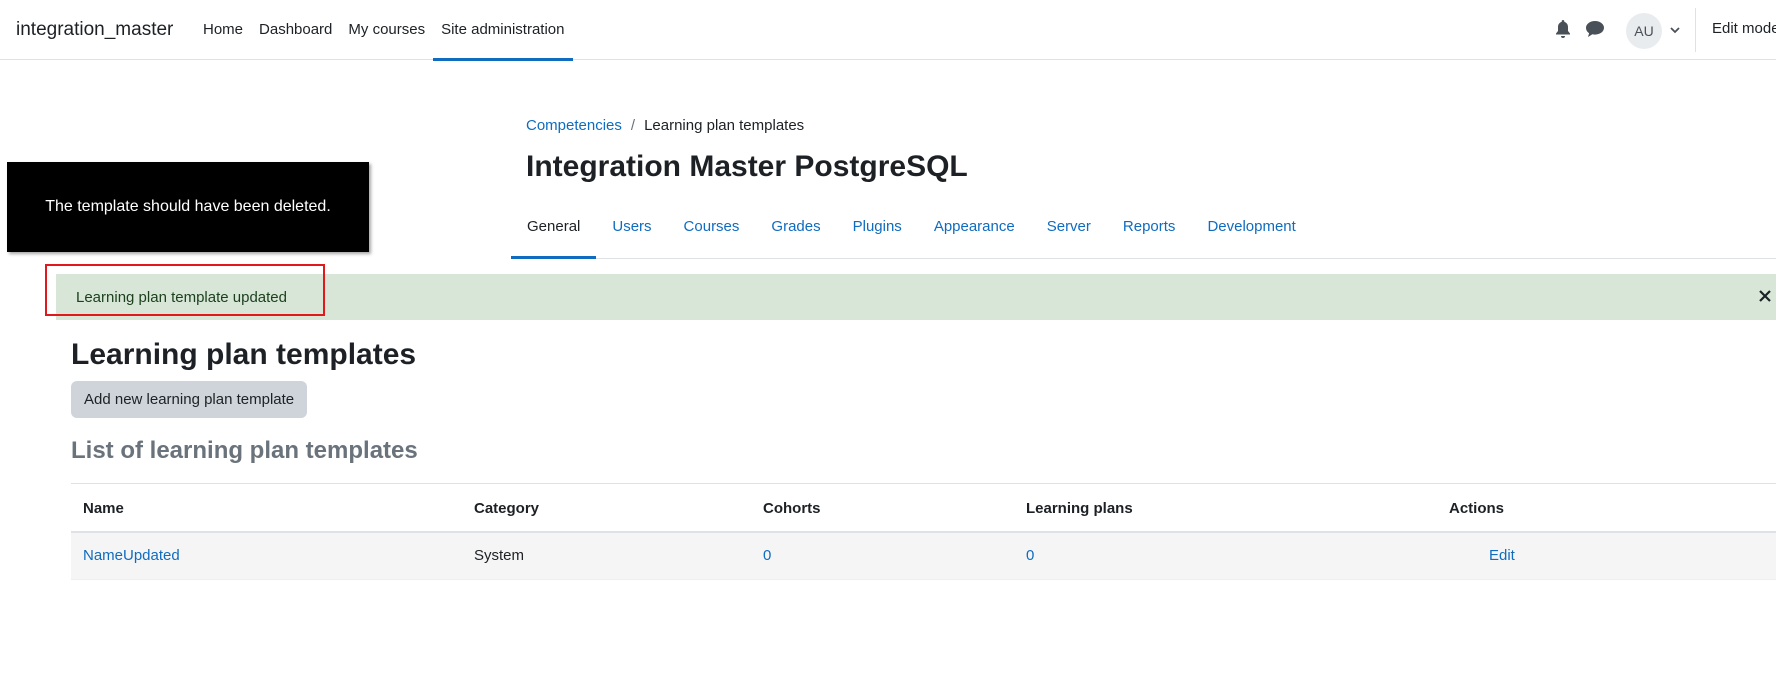 This screenshot has width=1776, height=676. I want to click on tab-grades: Grades, so click(795, 229).